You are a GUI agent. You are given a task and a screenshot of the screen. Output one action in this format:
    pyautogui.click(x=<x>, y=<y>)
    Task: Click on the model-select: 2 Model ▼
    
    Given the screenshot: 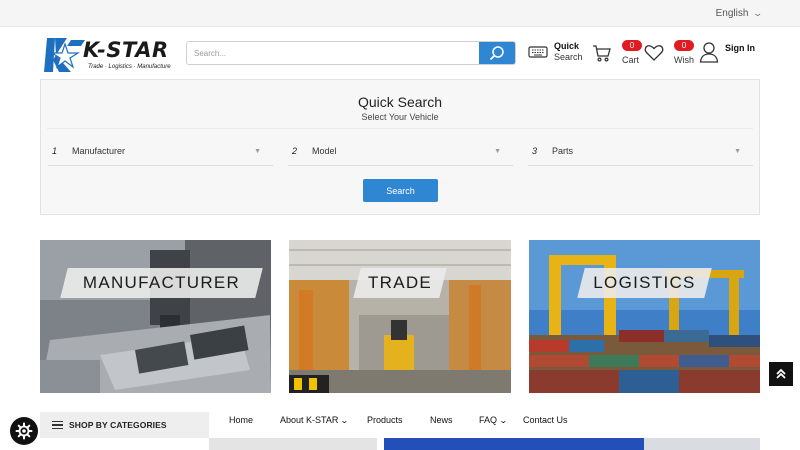 What is the action you would take?
    pyautogui.click(x=400, y=153)
    